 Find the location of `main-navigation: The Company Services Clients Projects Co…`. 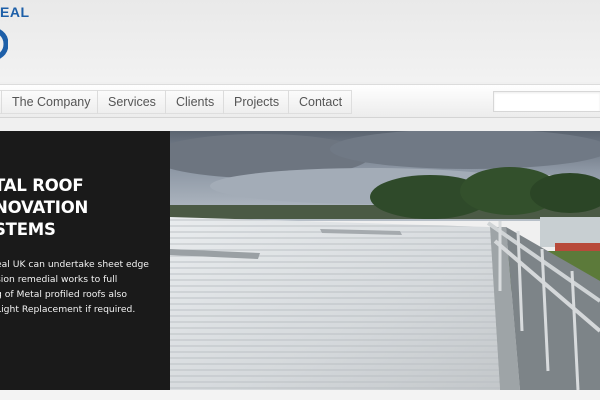

main-navigation: The Company Services Clients Projects Co… is located at coordinates (300, 101).